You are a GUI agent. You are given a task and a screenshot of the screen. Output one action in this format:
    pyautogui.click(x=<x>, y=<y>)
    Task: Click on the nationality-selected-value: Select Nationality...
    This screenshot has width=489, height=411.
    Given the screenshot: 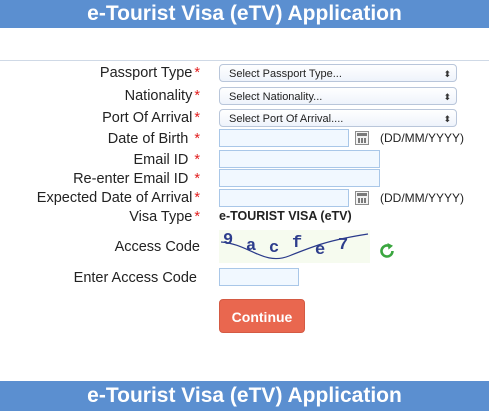 What is the action you would take?
    pyautogui.click(x=276, y=97)
    